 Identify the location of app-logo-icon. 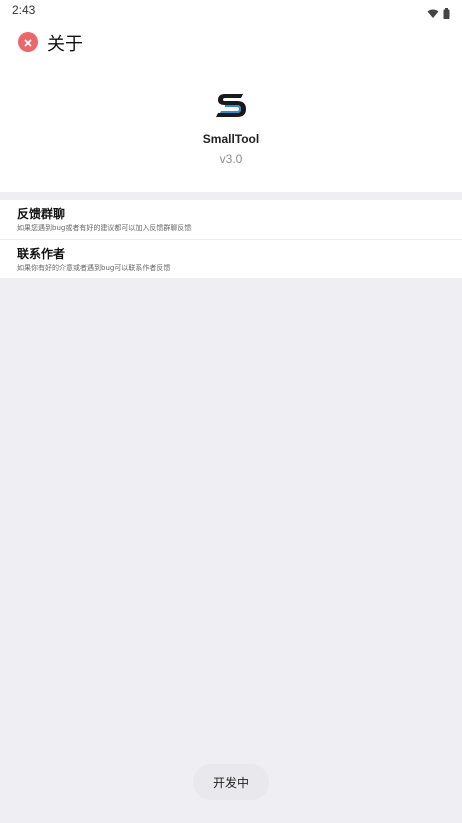
(231, 105).